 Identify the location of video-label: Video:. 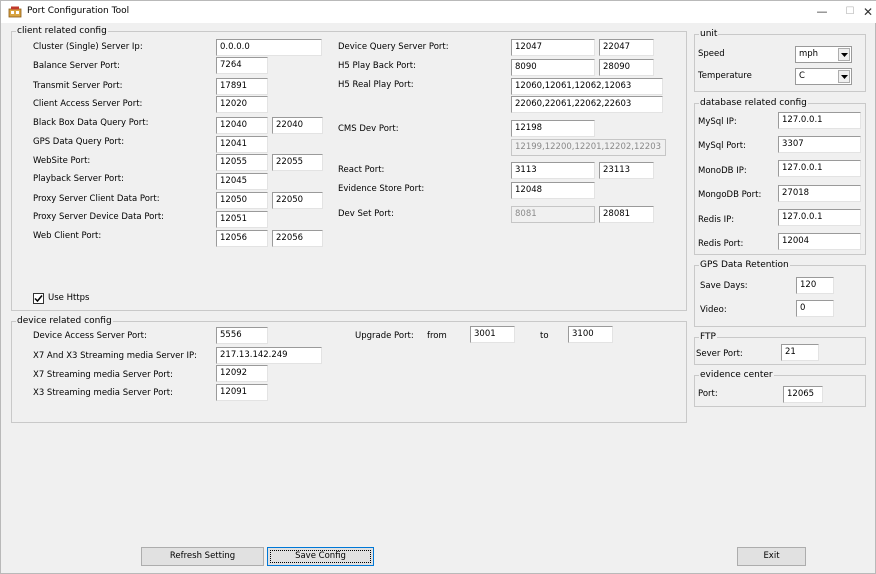
(713, 310).